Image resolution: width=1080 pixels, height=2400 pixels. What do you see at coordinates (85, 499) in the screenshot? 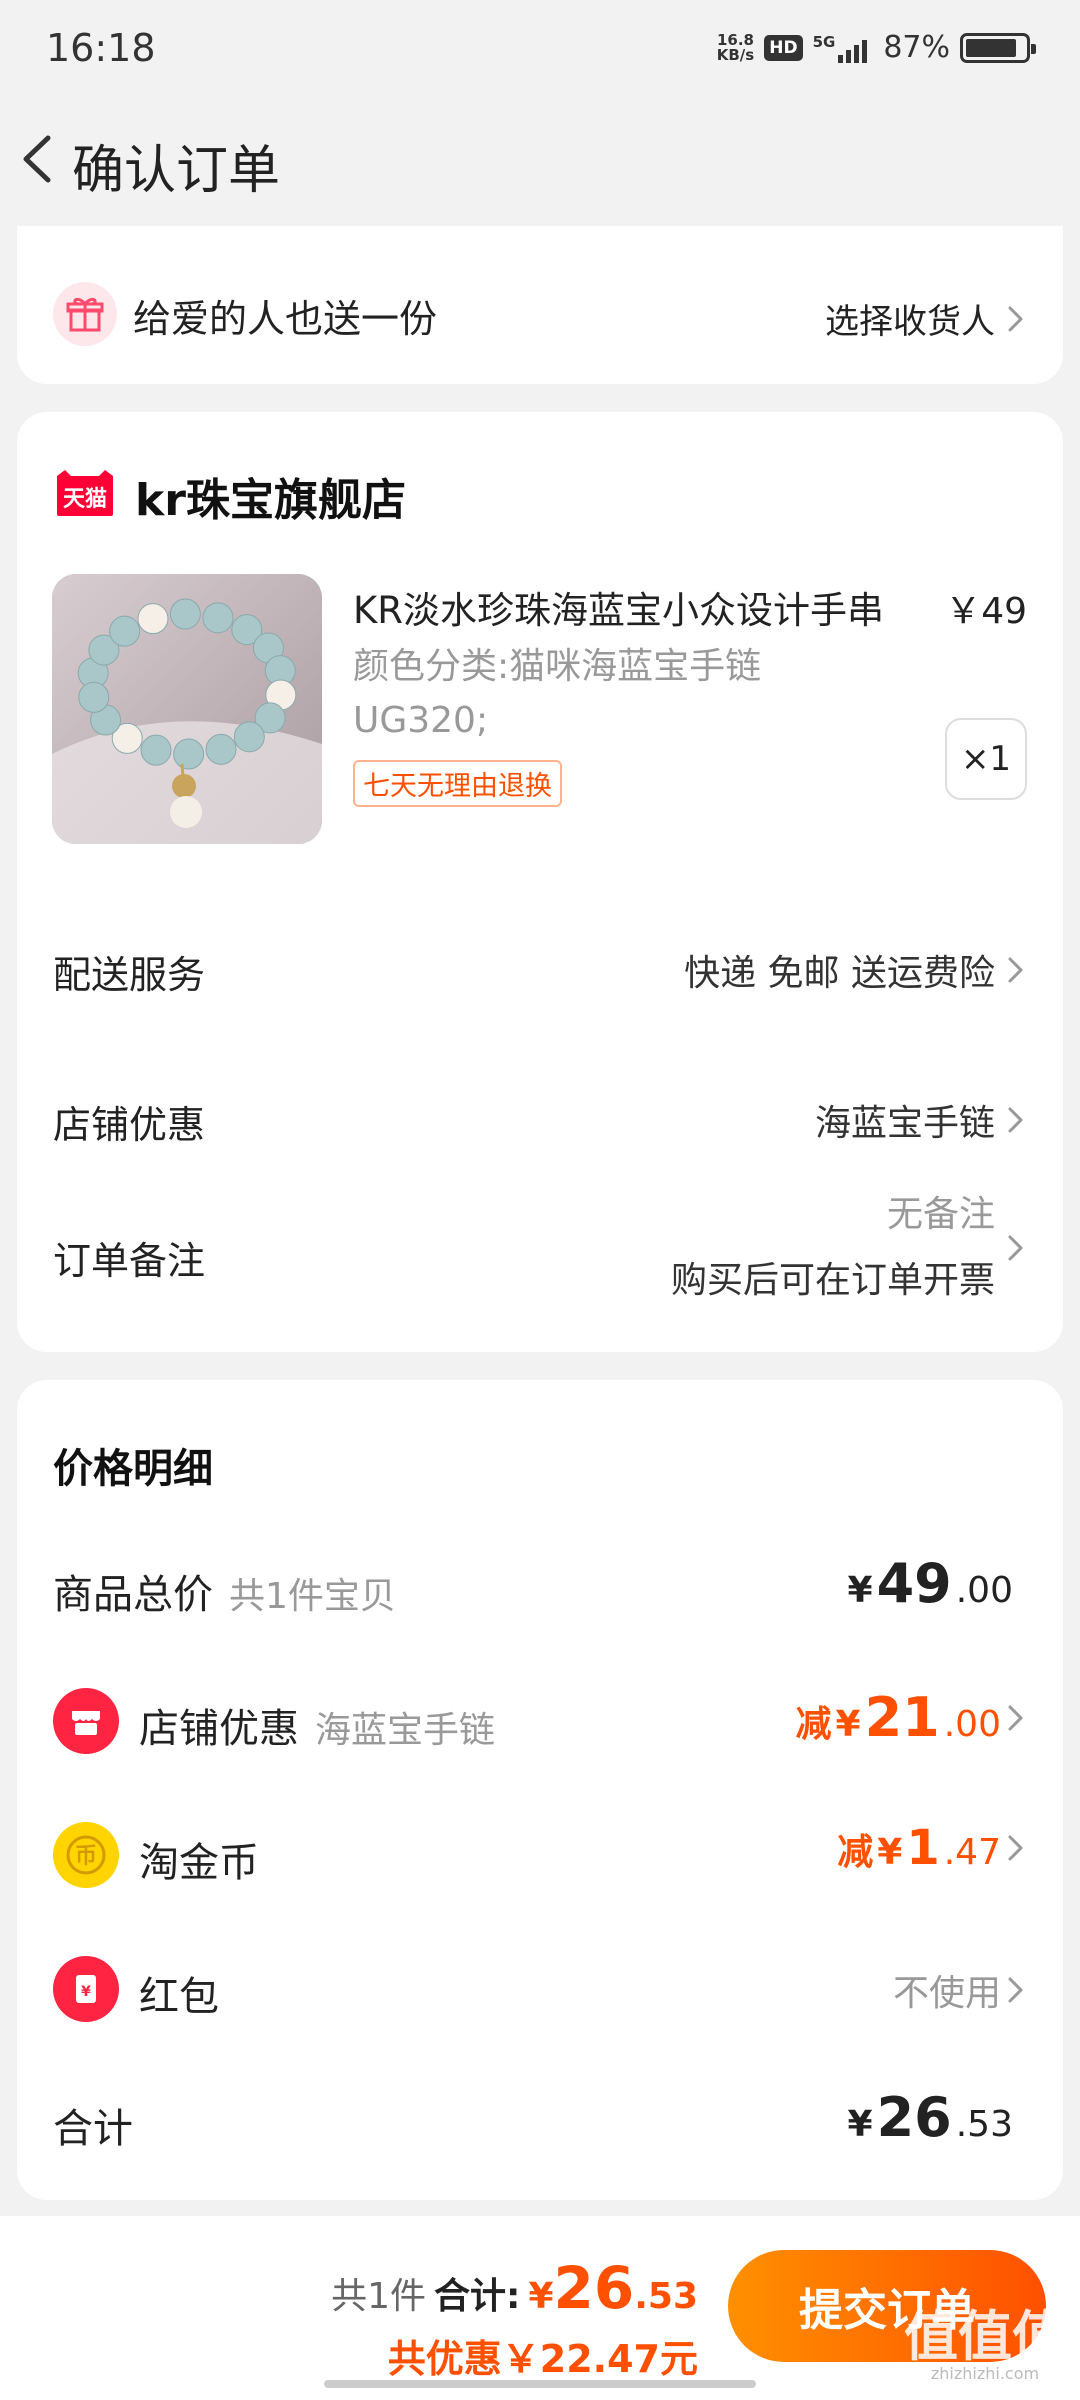
I see `svg-text: 天猫` at bounding box center [85, 499].